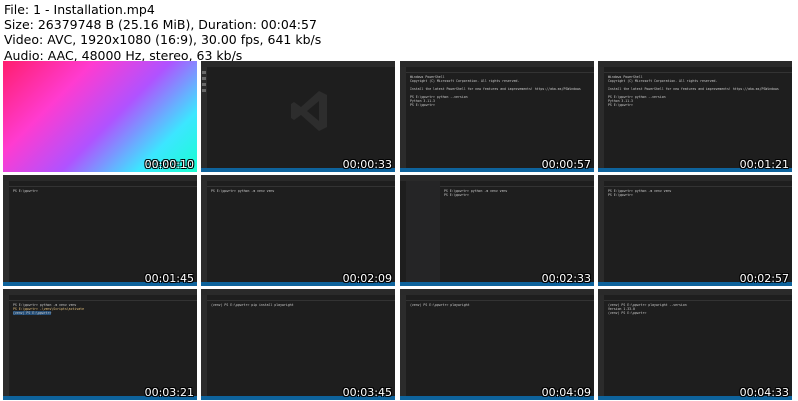 Image resolution: width=798 pixels, height=401 pixels. I want to click on timestamp: 00:03:21, so click(169, 392).